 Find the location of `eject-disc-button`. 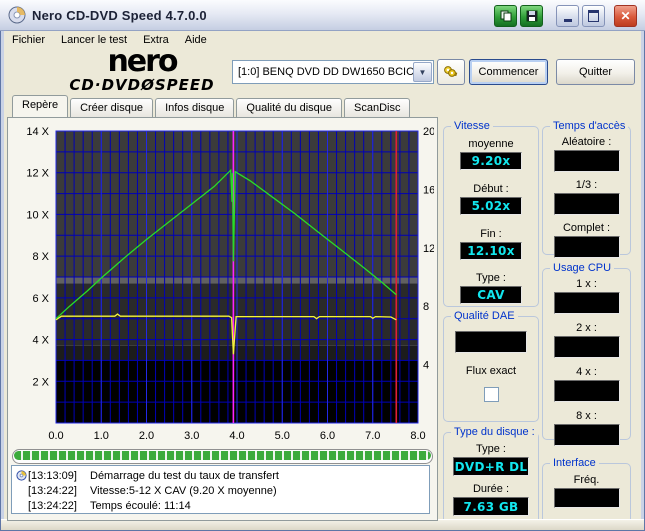

eject-disc-button is located at coordinates (451, 72).